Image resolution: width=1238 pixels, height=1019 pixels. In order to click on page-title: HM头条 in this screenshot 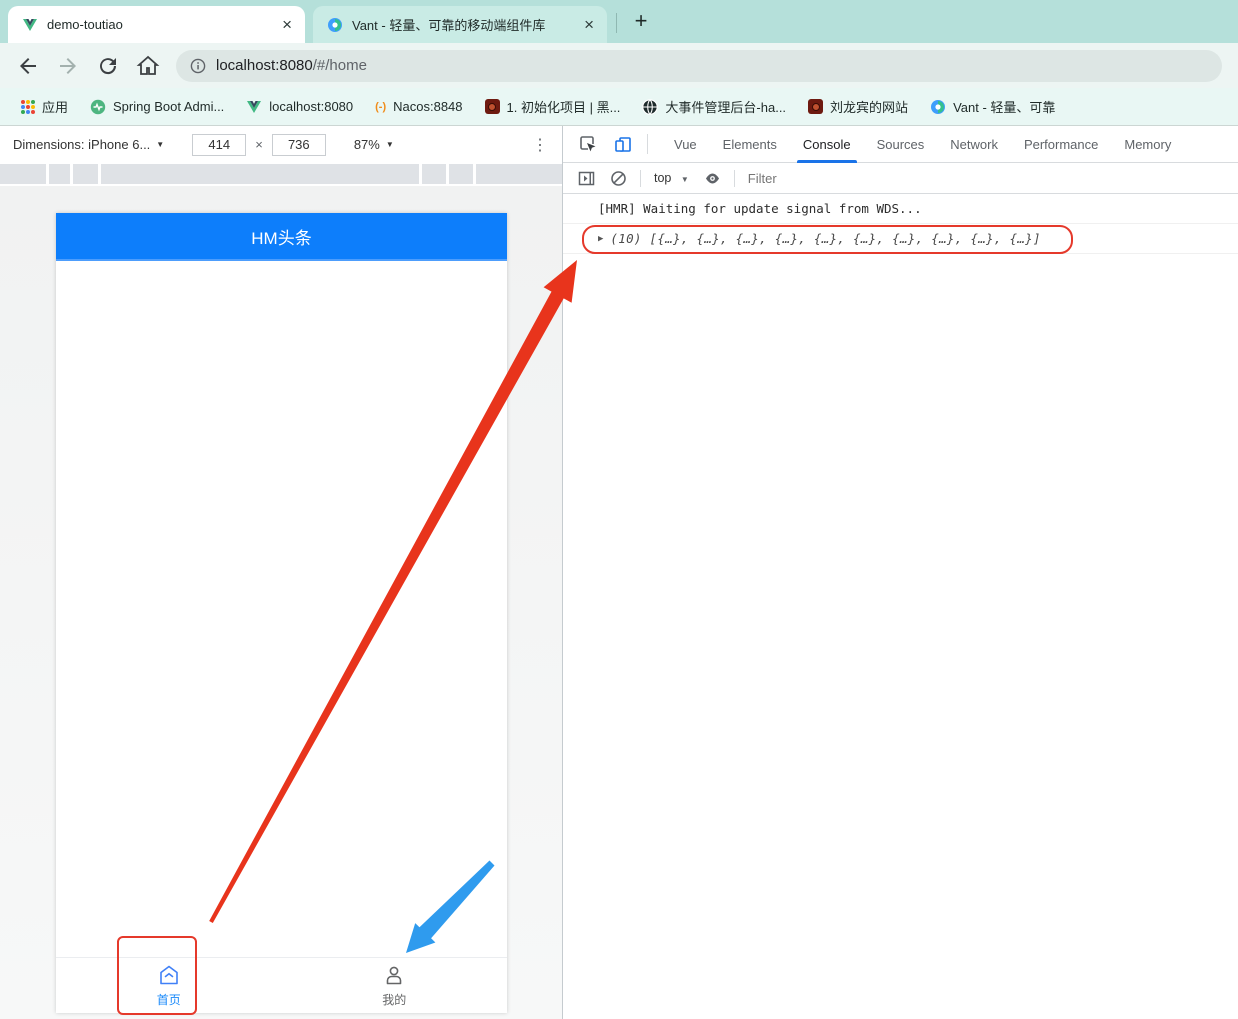, I will do `click(281, 238)`.